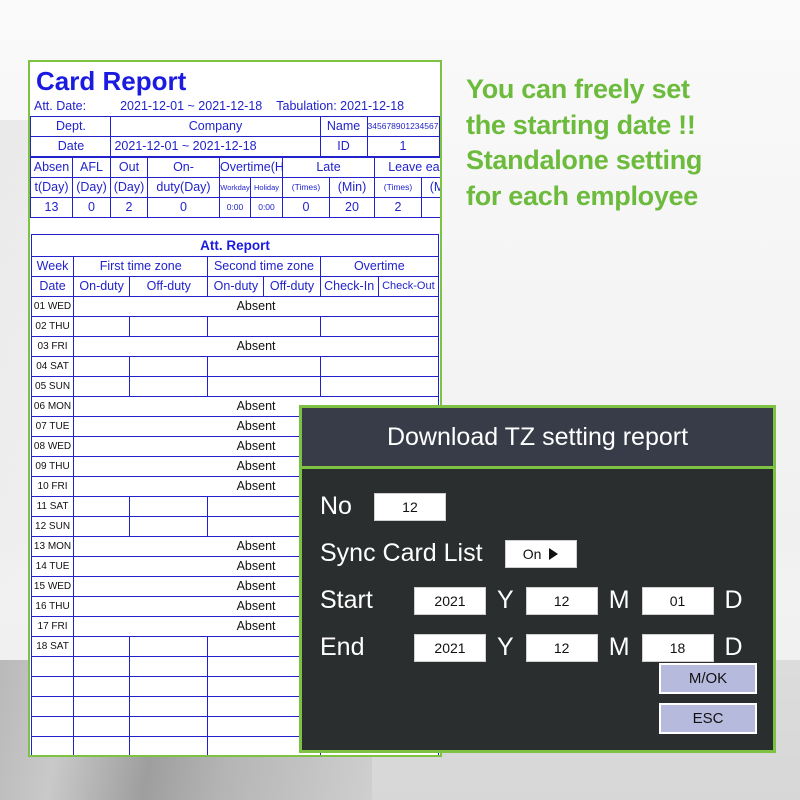  Describe the element at coordinates (537, 506) in the screenshot. I see `no-row: No 12` at that location.